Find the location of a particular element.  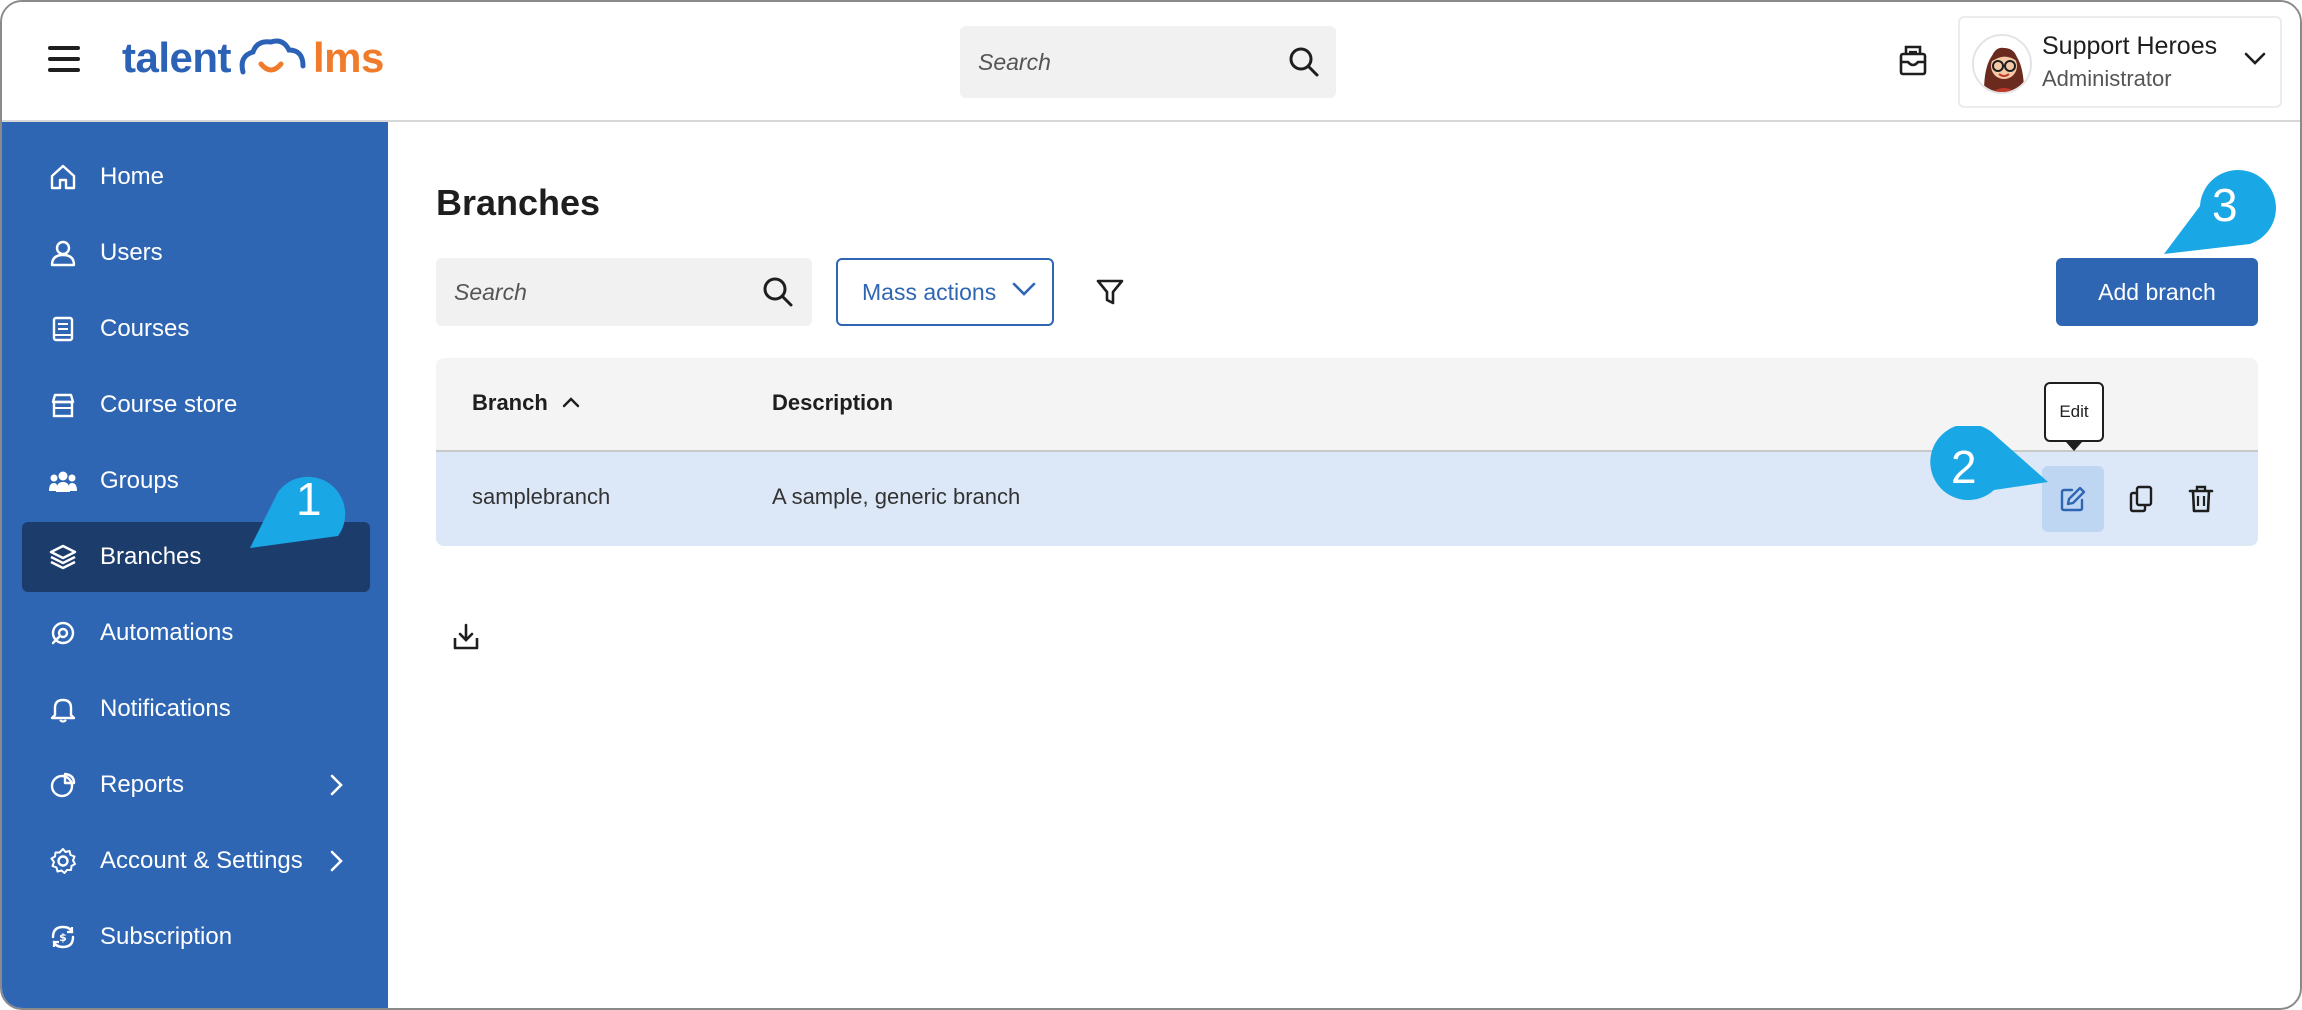

global-search is located at coordinates (1148, 62).